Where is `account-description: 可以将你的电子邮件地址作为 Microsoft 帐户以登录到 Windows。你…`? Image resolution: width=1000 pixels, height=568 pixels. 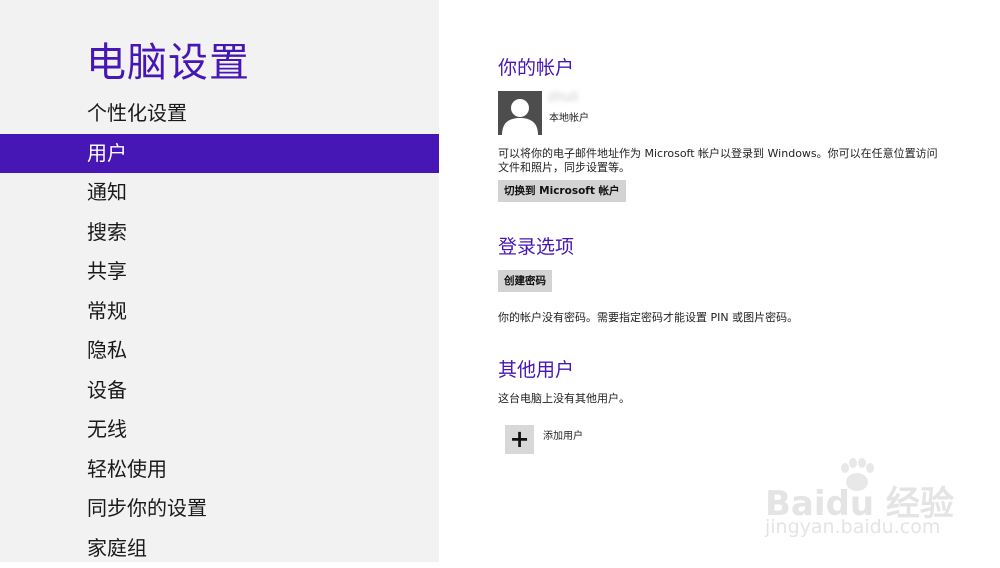 account-description: 可以将你的电子邮件地址作为 Microsoft 帐户以登录到 Windows。你… is located at coordinates (718, 161).